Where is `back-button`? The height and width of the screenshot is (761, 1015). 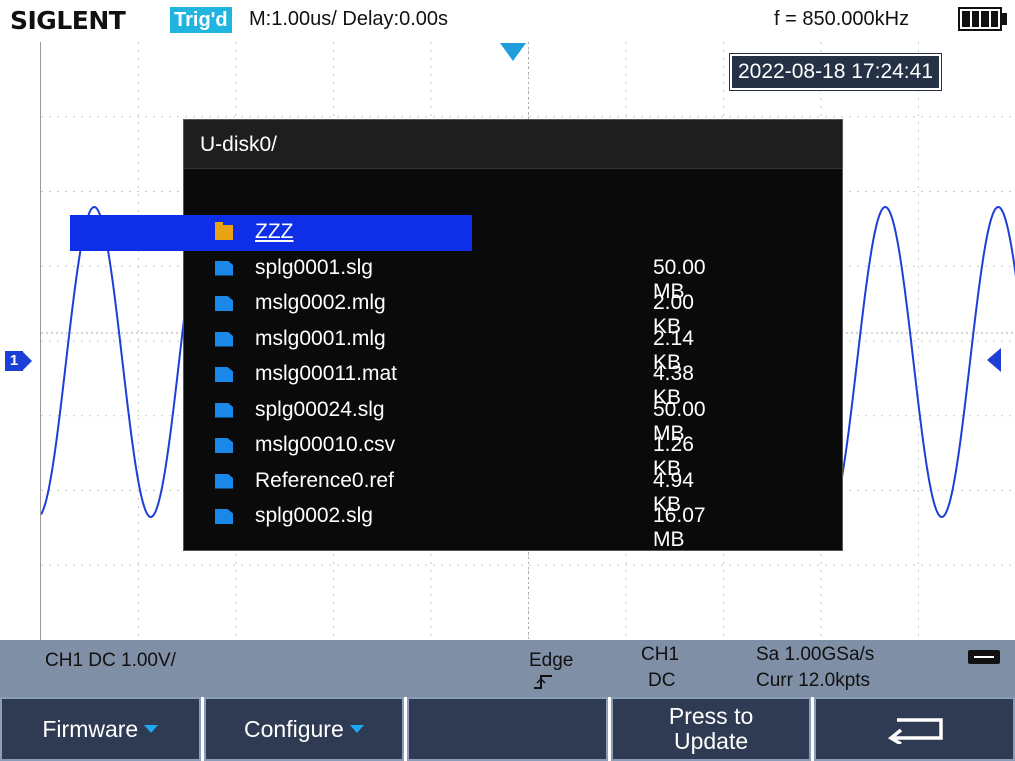
back-button is located at coordinates (914, 729).